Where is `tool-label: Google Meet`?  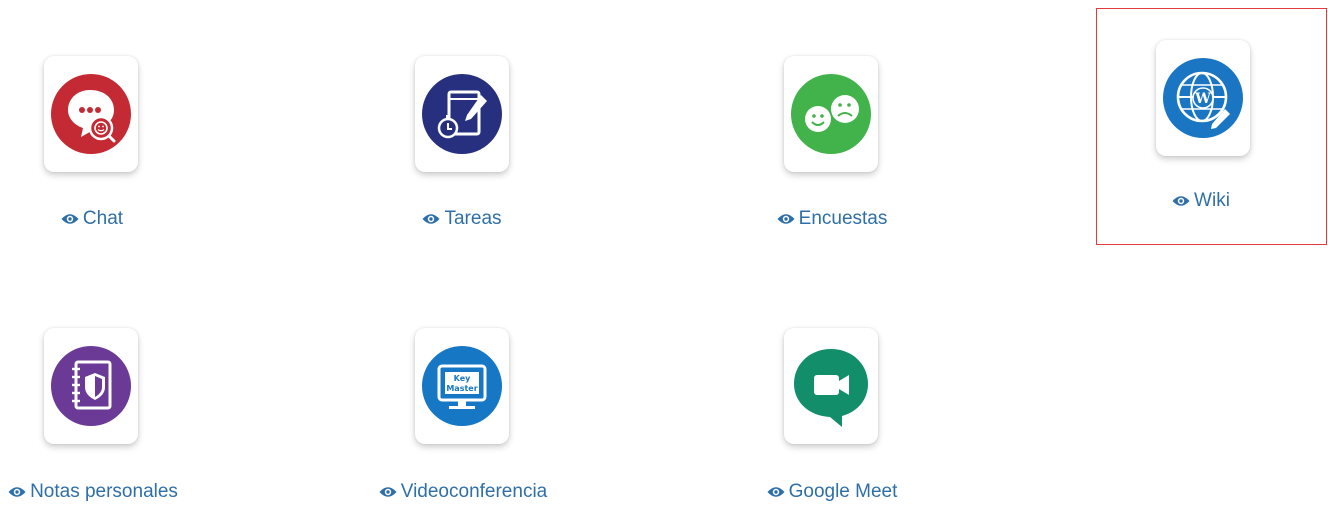
tool-label: Google Meet is located at coordinates (843, 491).